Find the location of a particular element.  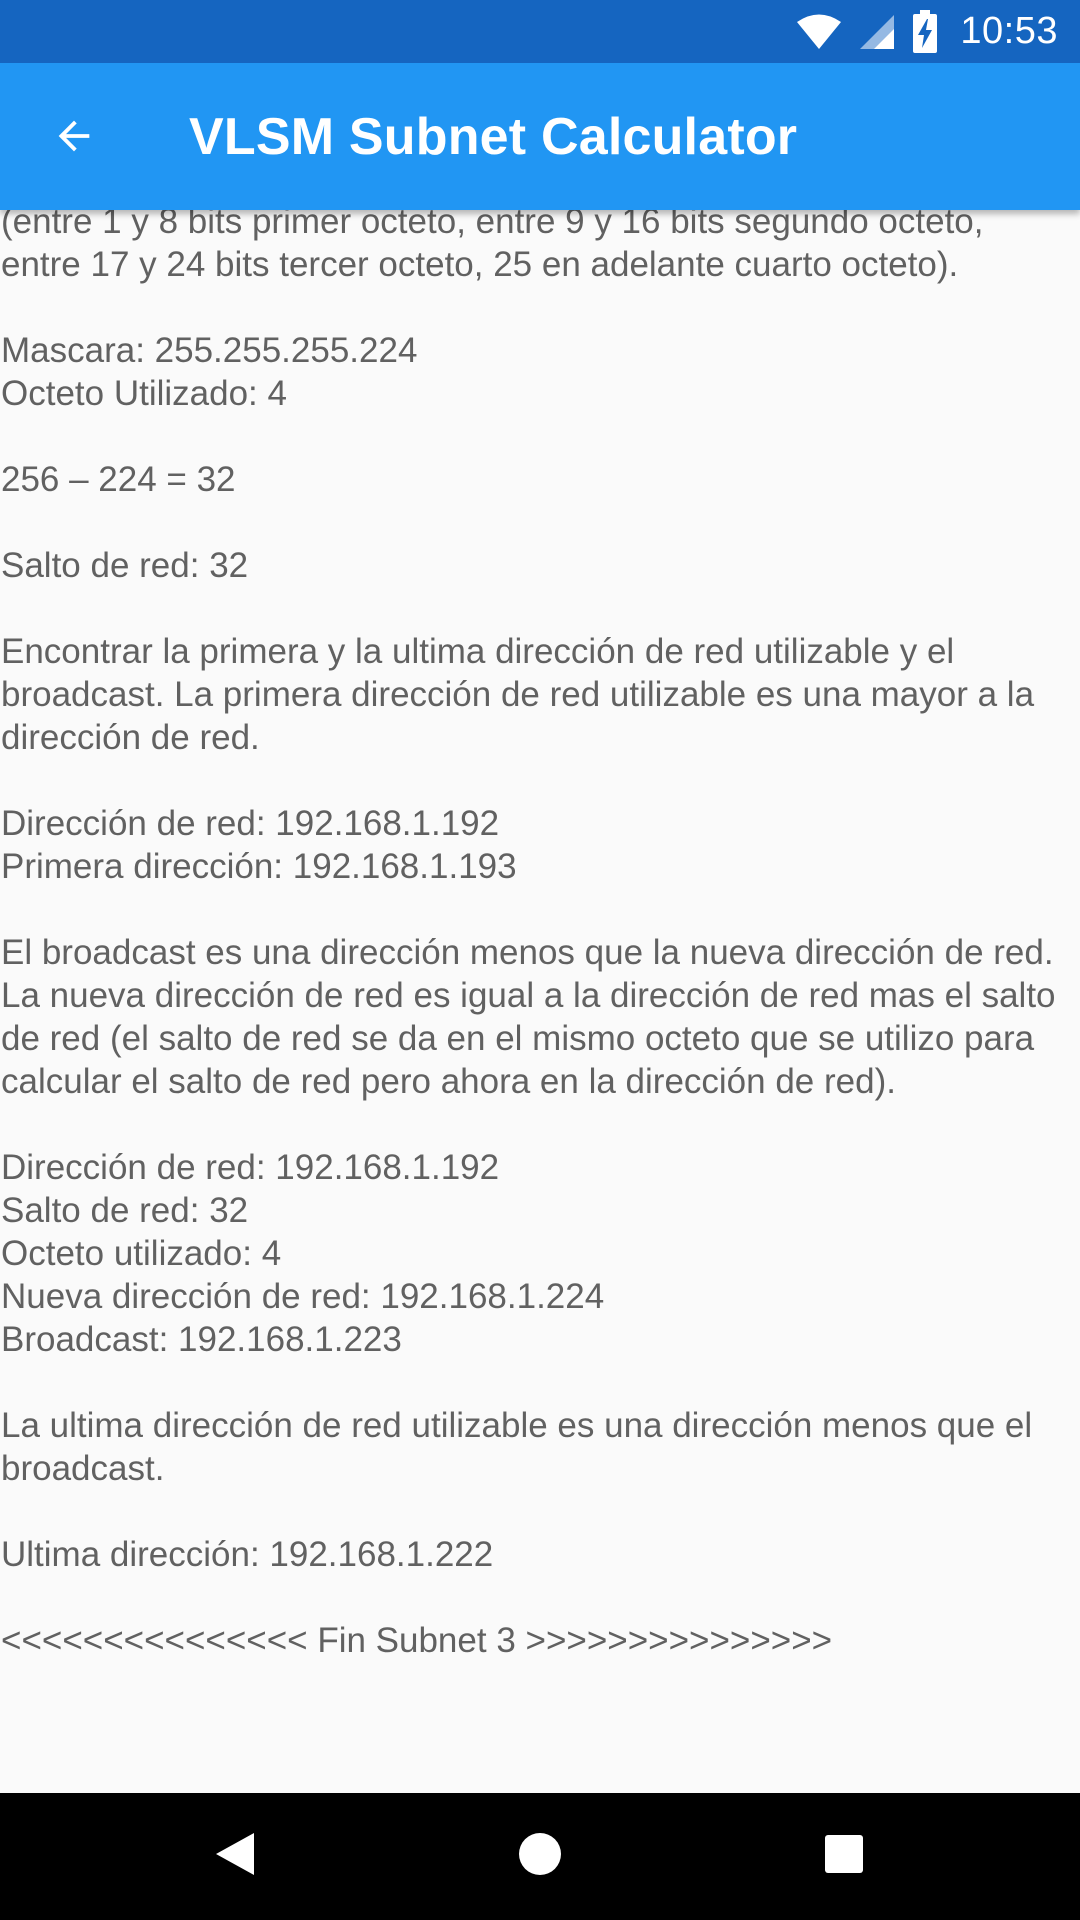

status-icons: 10:53 is located at coordinates (927, 31).